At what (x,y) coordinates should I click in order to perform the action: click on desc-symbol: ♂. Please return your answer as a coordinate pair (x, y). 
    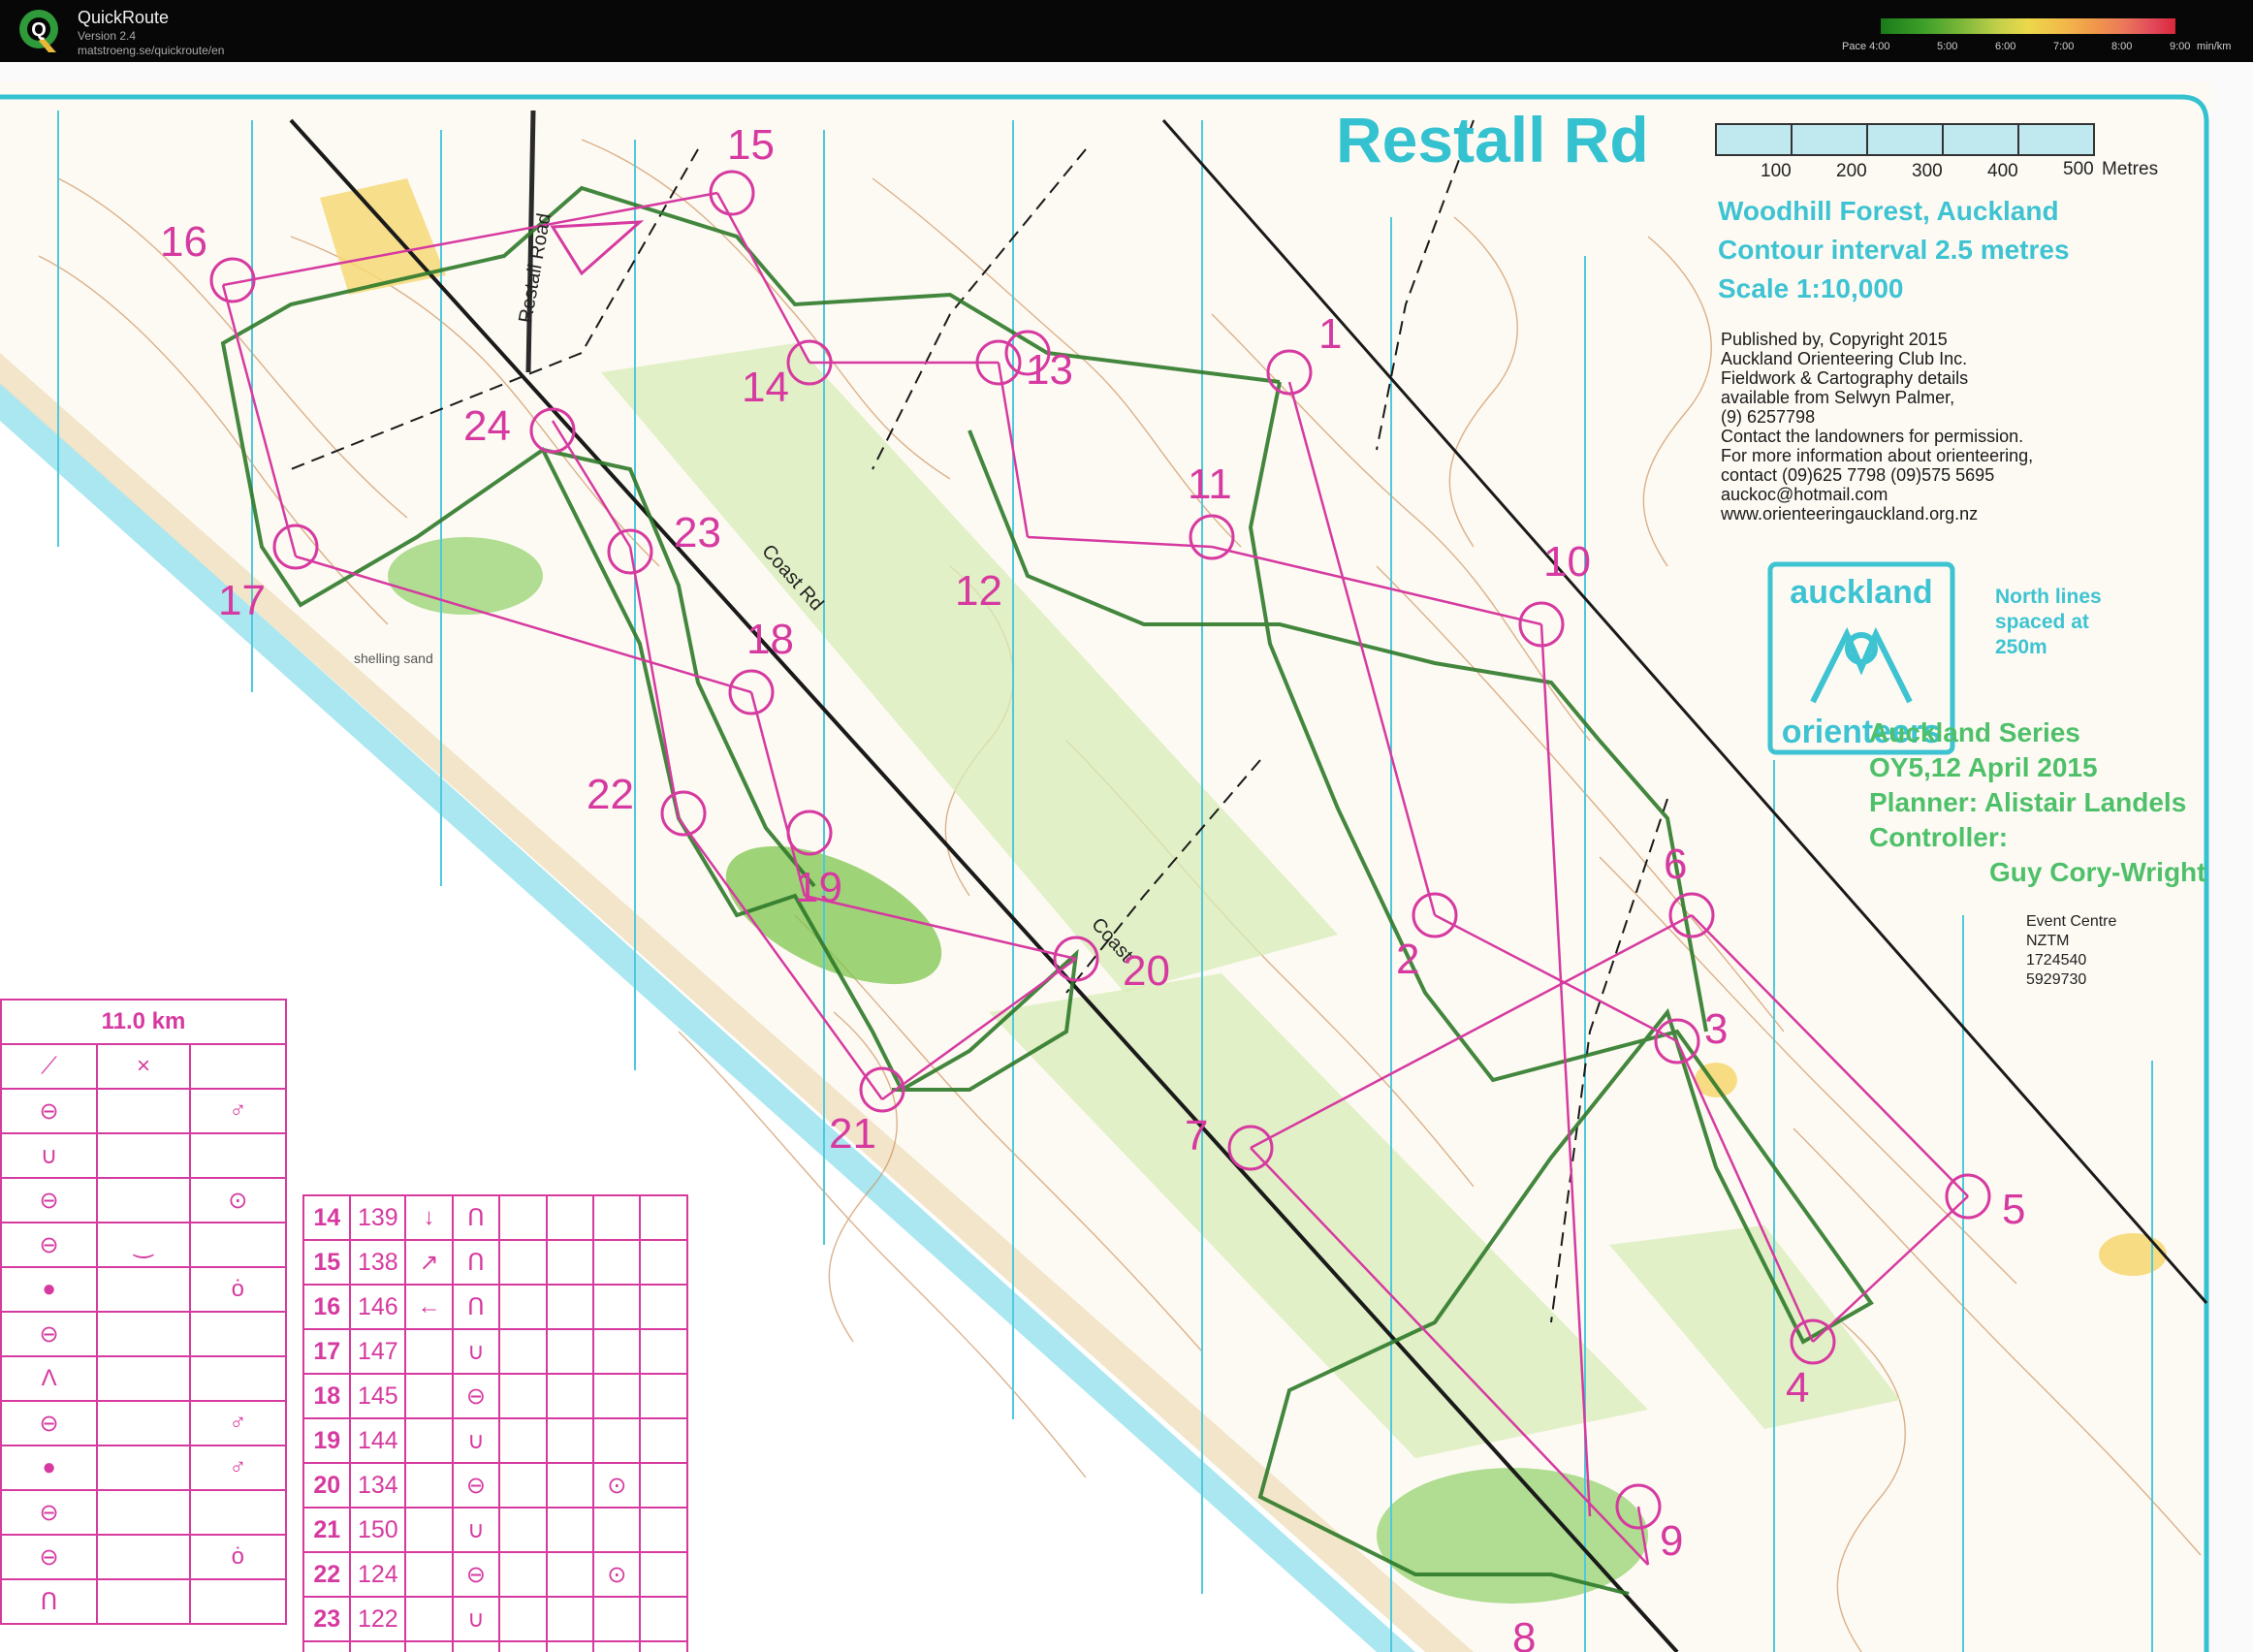
    Looking at the image, I should click on (238, 1468).